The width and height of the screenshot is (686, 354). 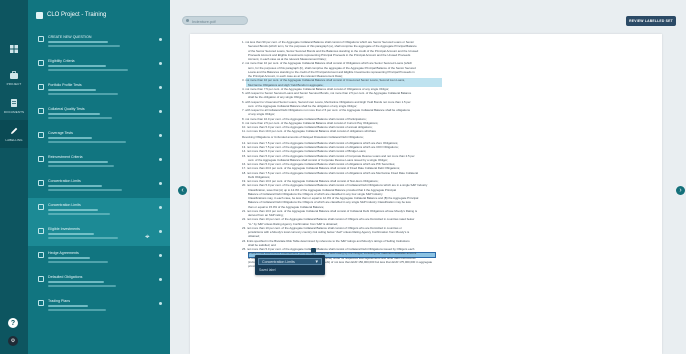 What do you see at coordinates (147, 236) in the screenshot?
I see `mouse-cursor-icon: ⌖` at bounding box center [147, 236].